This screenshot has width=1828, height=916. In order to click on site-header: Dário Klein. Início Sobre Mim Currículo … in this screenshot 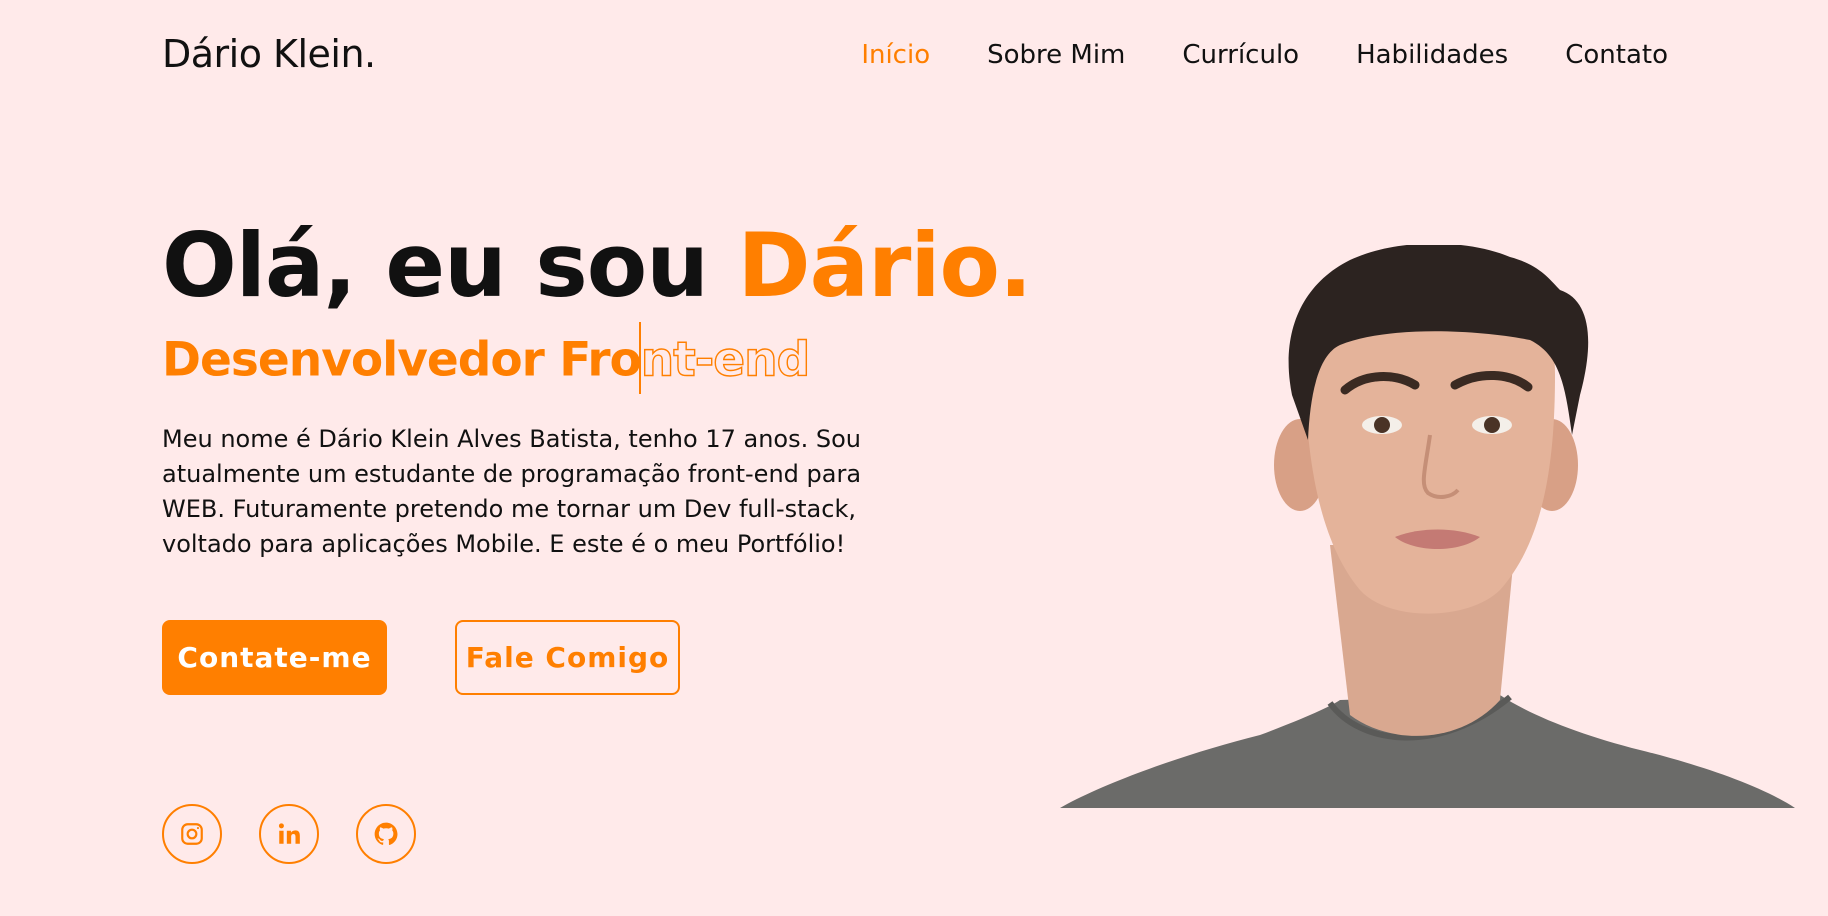, I will do `click(914, 55)`.